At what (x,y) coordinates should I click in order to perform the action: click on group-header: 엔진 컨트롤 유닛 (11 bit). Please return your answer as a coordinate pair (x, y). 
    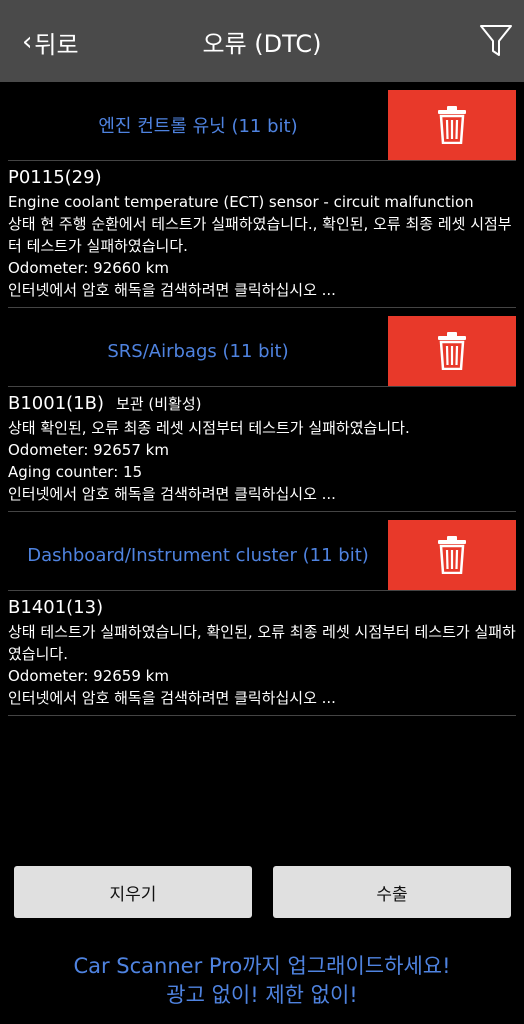
    Looking at the image, I should click on (262, 125).